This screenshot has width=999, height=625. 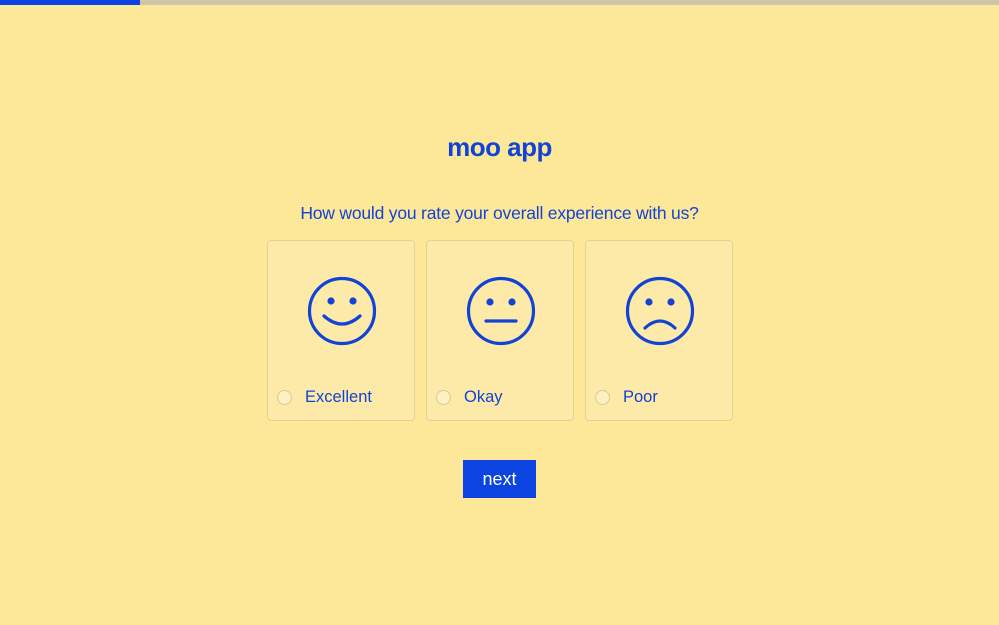 I want to click on option-card-okay: Okay, so click(x=500, y=330).